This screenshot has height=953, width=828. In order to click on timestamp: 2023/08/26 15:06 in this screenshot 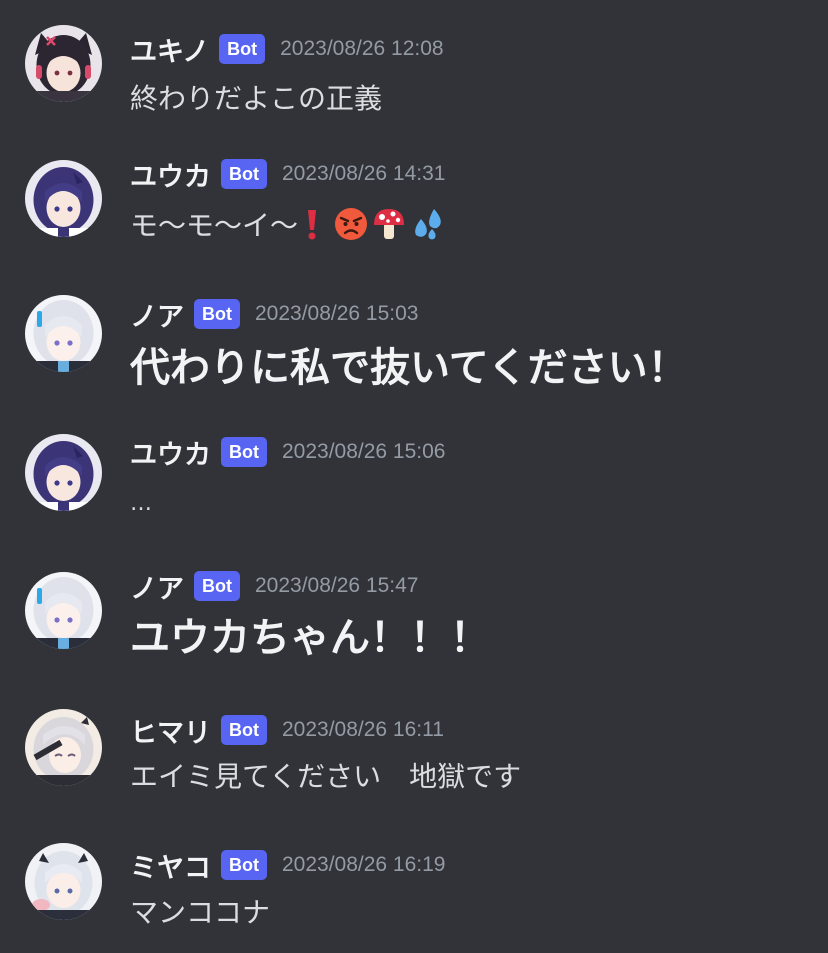, I will do `click(364, 452)`.